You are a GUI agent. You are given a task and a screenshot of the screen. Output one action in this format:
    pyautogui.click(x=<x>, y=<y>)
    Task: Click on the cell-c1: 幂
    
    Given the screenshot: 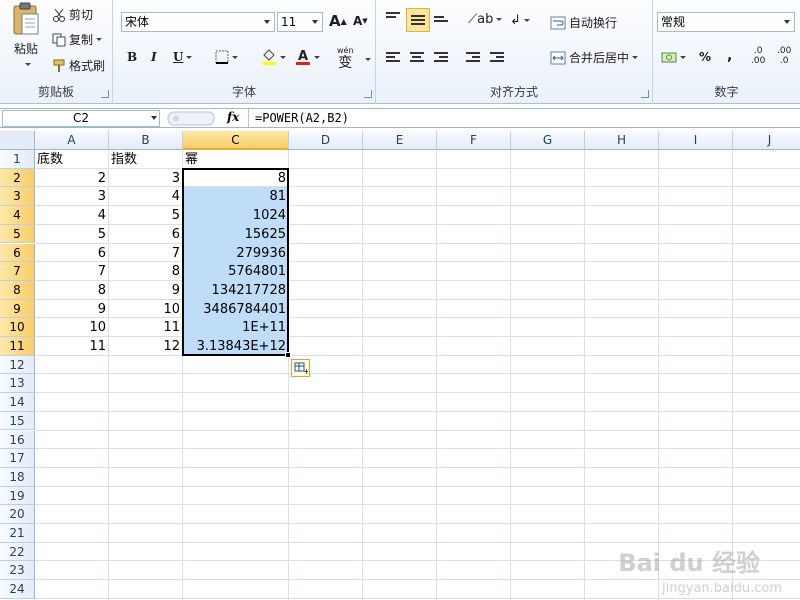 What is the action you would take?
    pyautogui.click(x=235, y=160)
    